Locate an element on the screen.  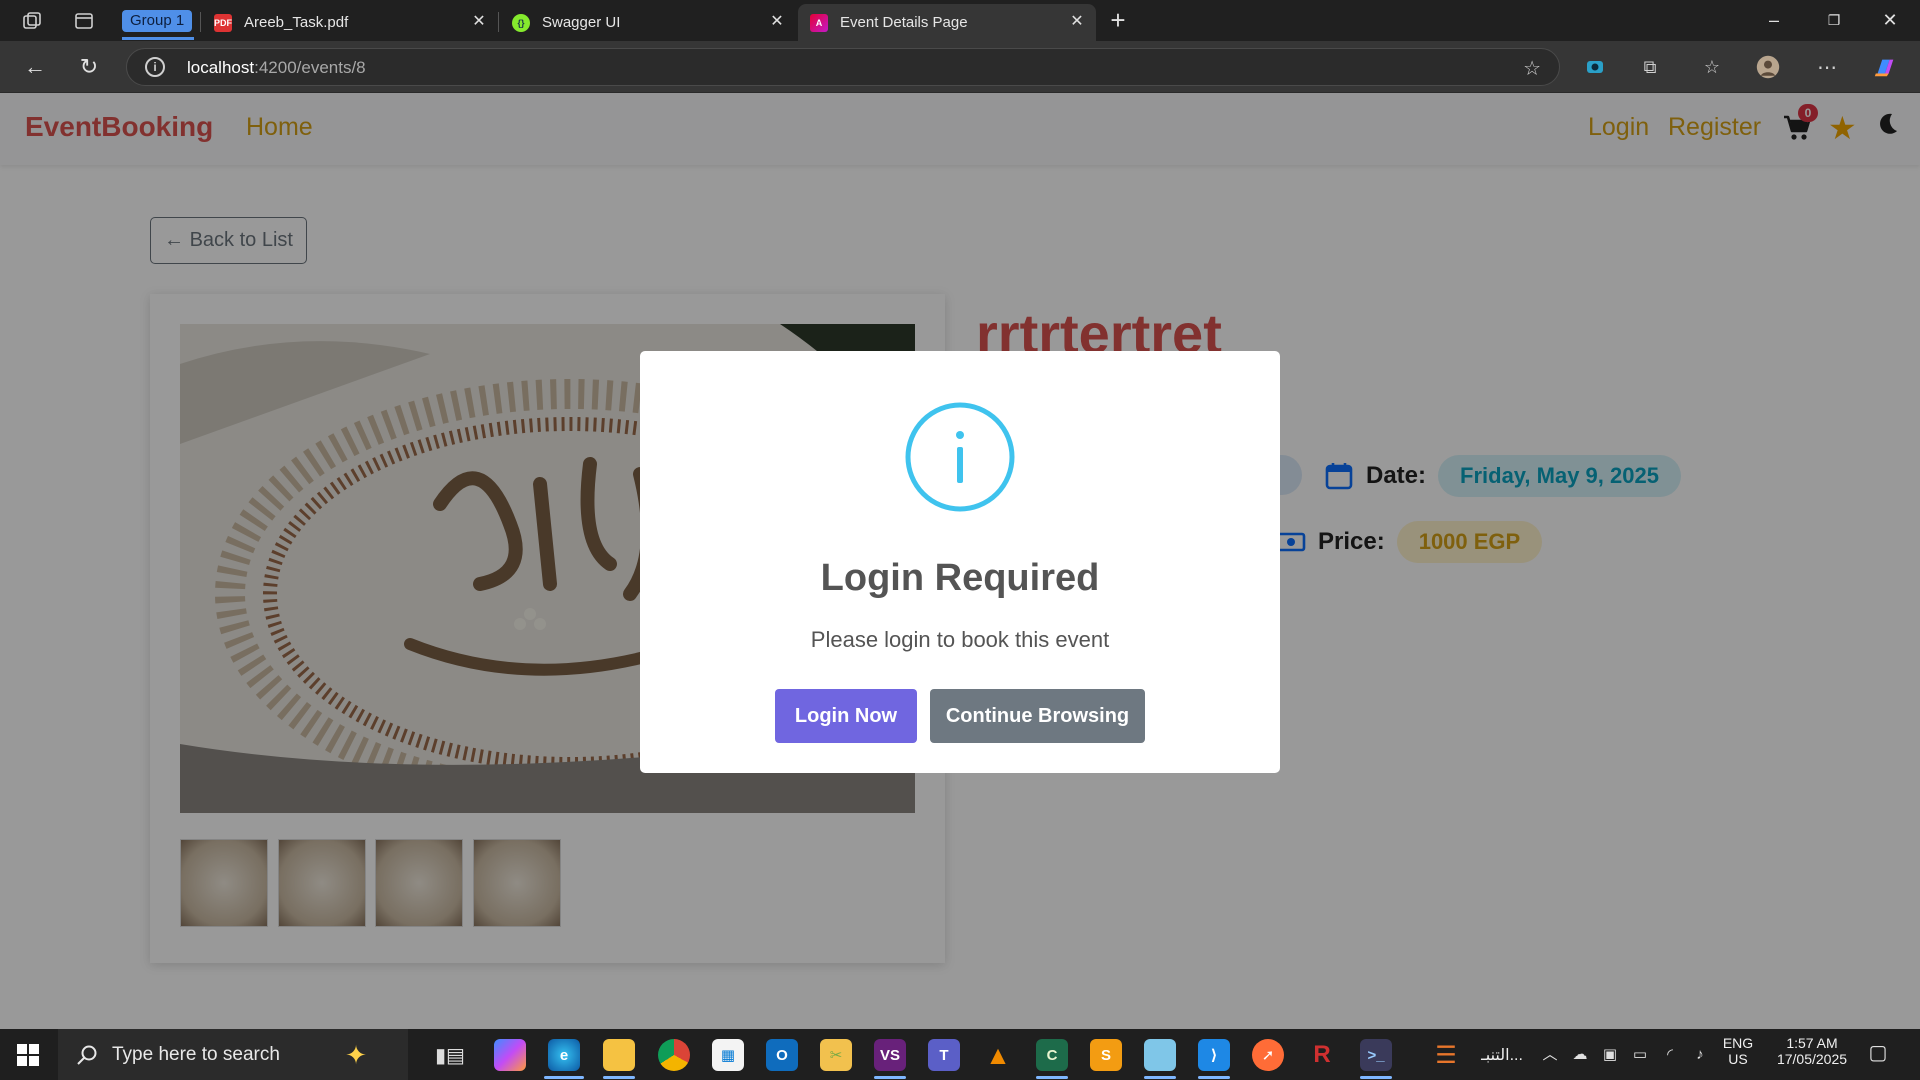
eclipse-ide-icon: C is located at coordinates (1052, 1055).